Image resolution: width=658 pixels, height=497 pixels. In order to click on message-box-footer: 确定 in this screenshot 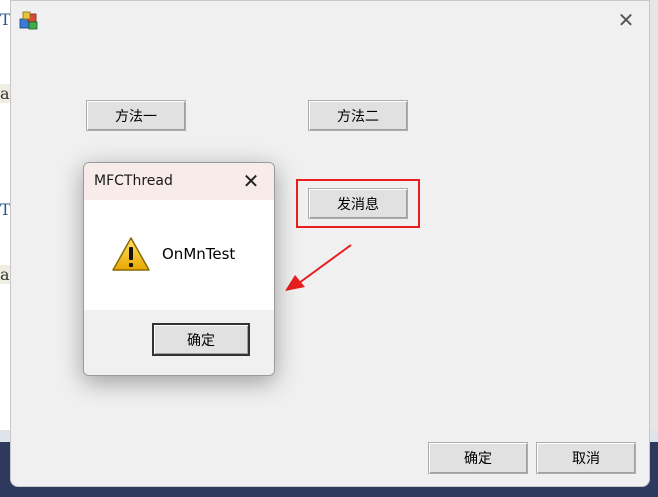, I will do `click(179, 342)`.